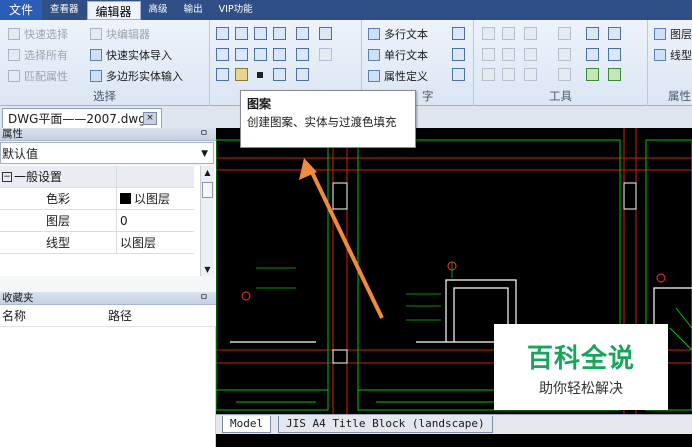  Describe the element at coordinates (530, 74) in the screenshot. I see `dim-radius-icon` at that location.